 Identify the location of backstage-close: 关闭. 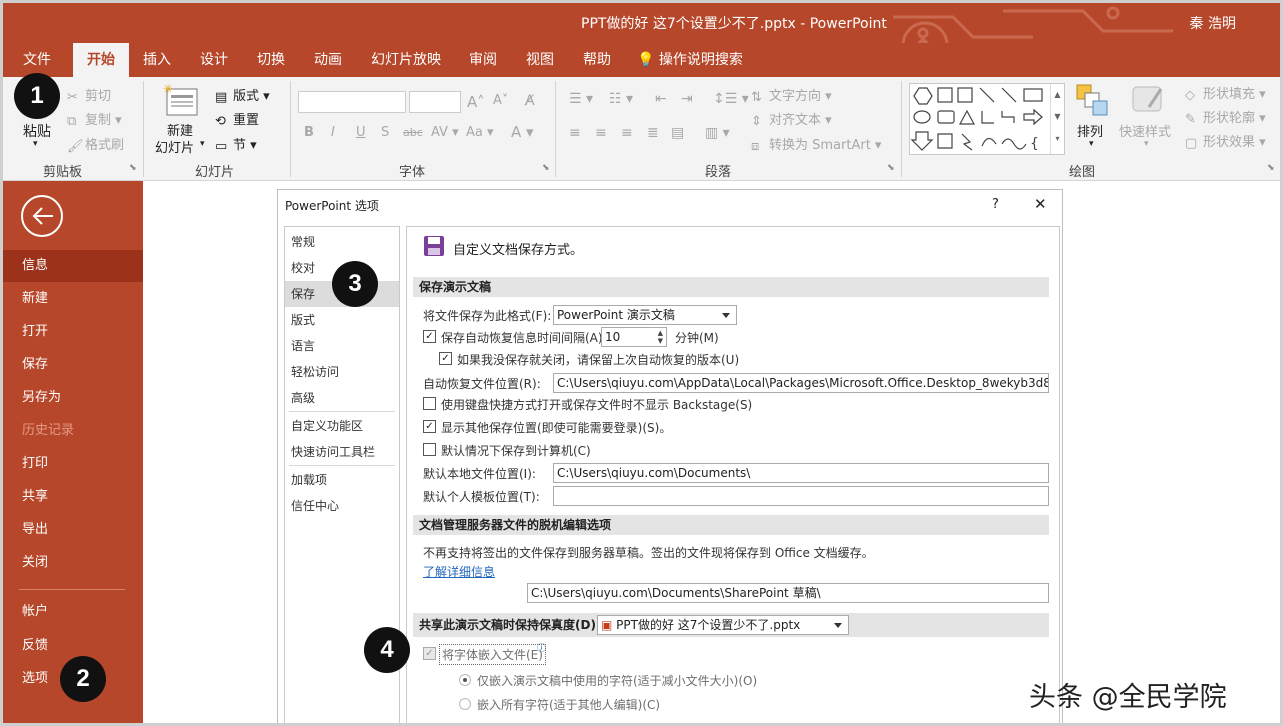
(73, 563).